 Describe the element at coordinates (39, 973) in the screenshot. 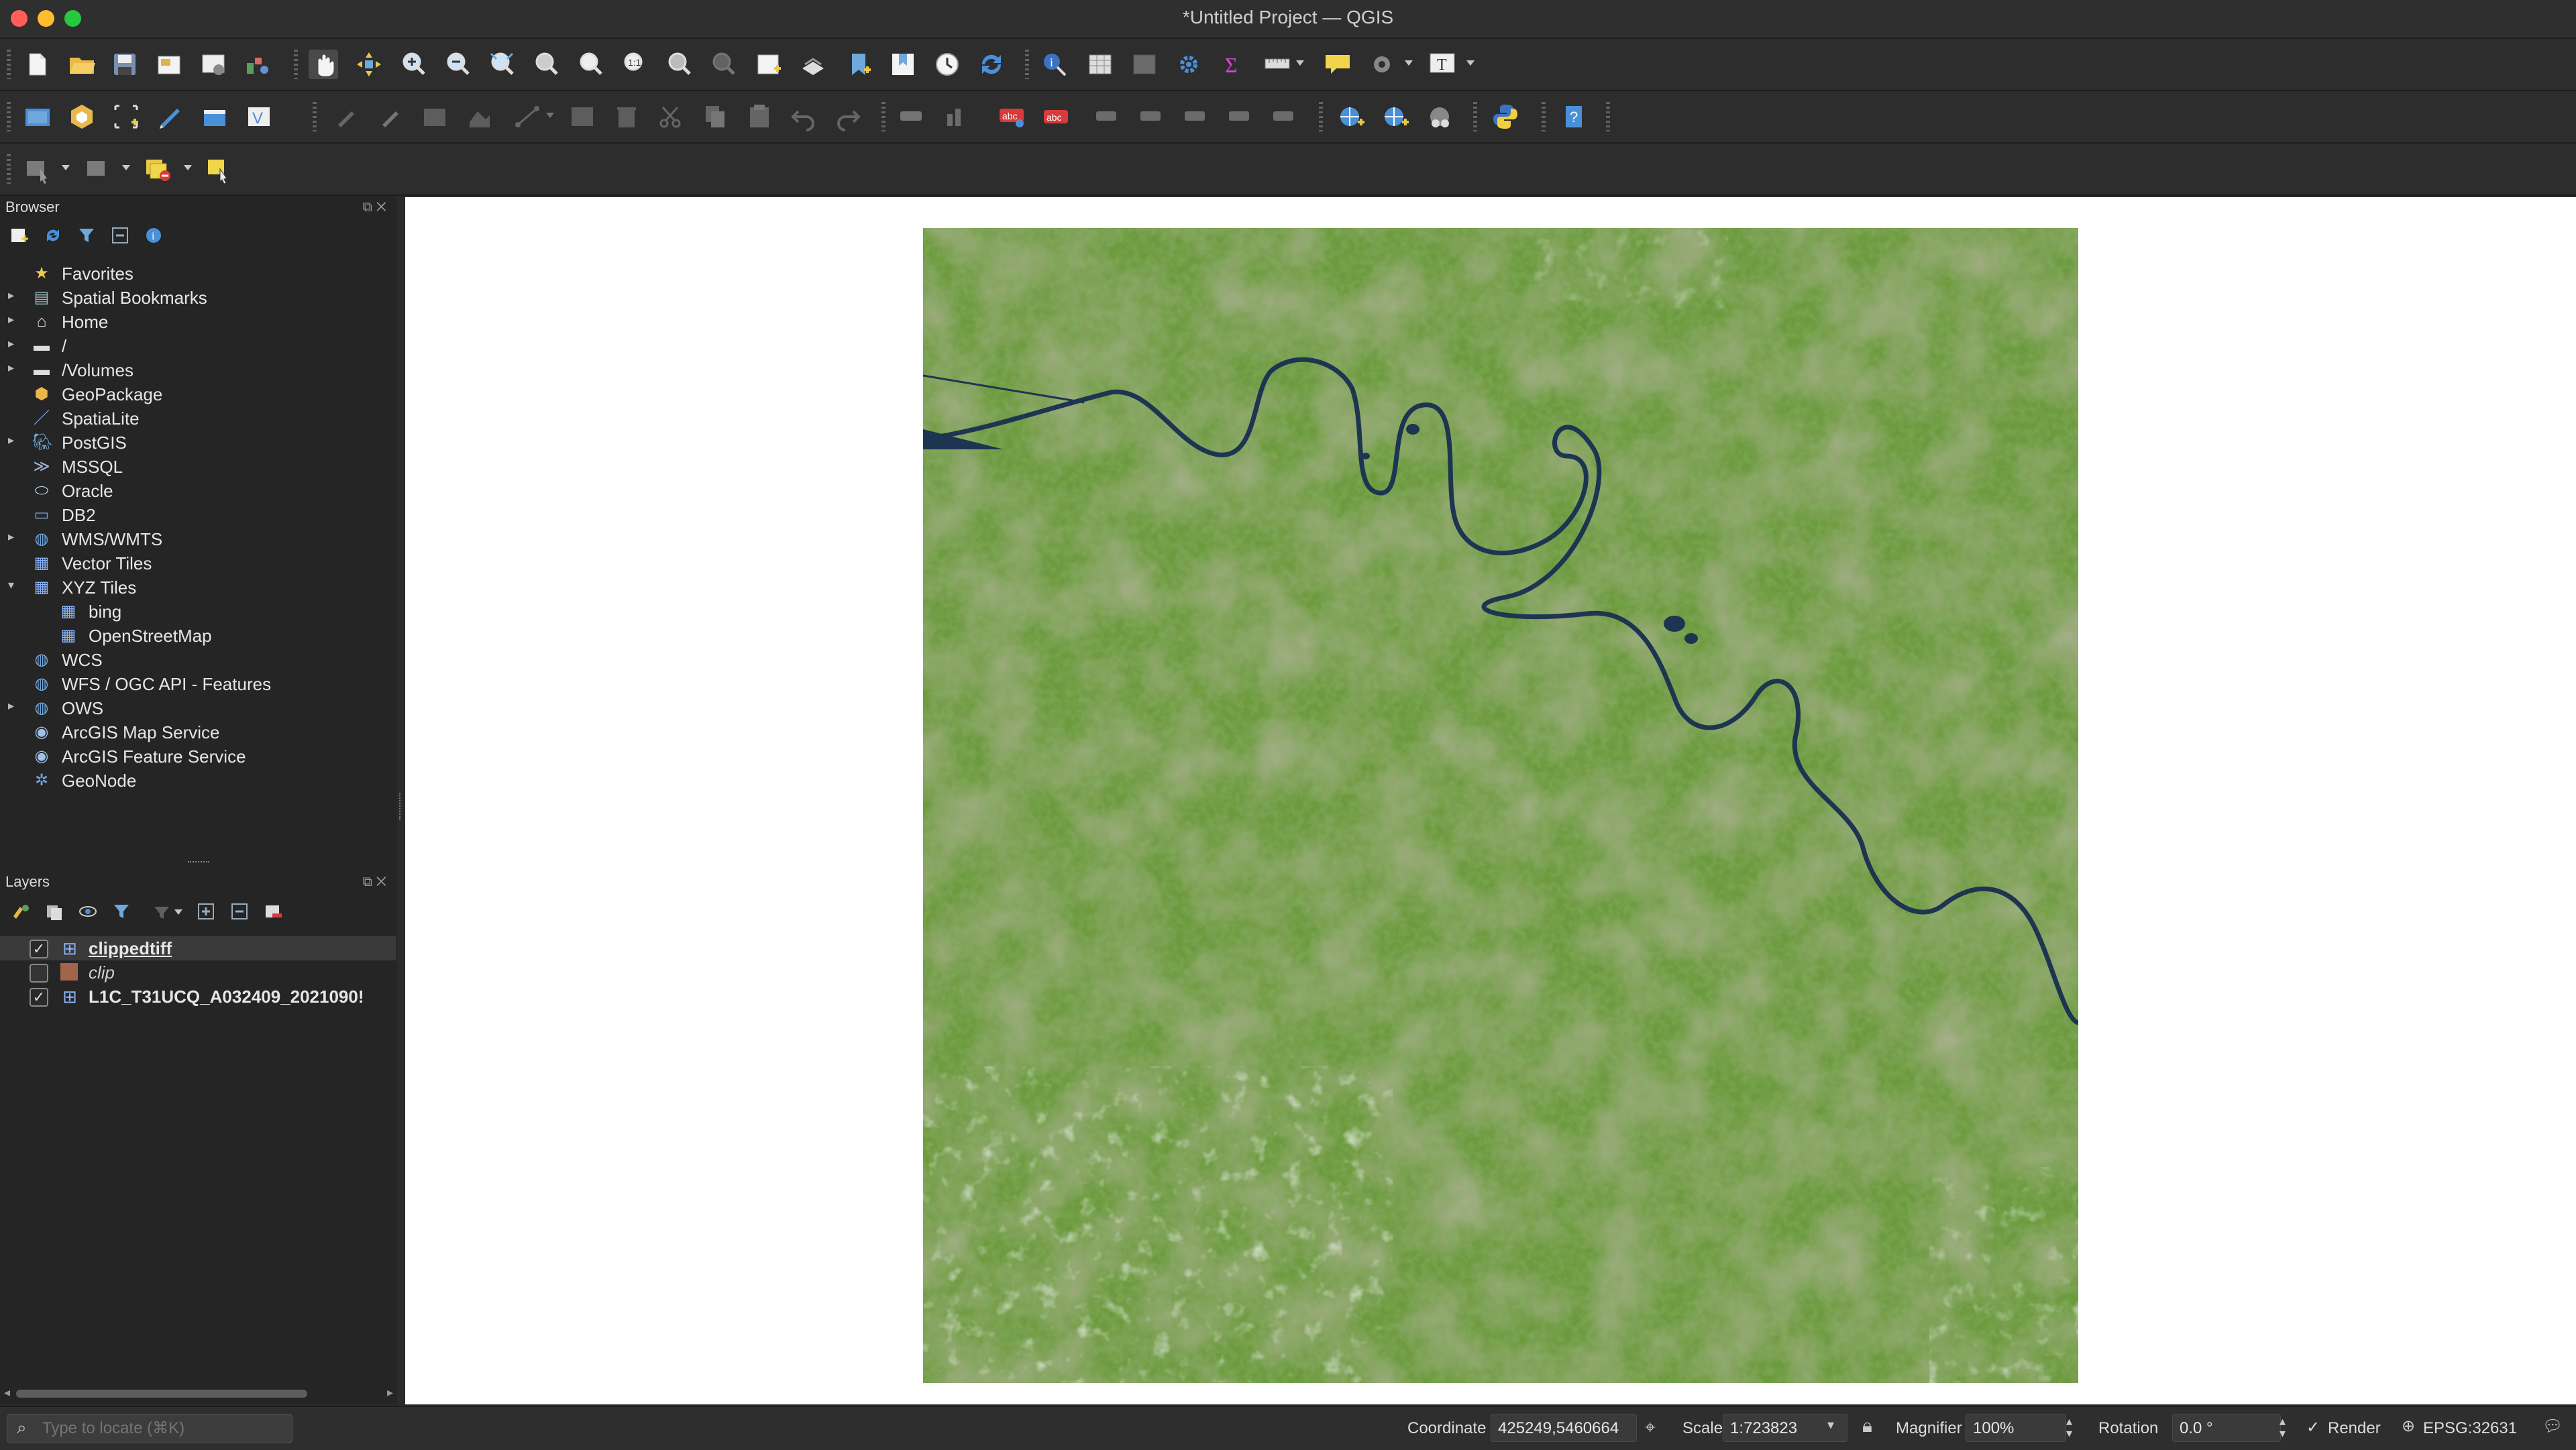

I see `layer-visibility-checkbox` at that location.